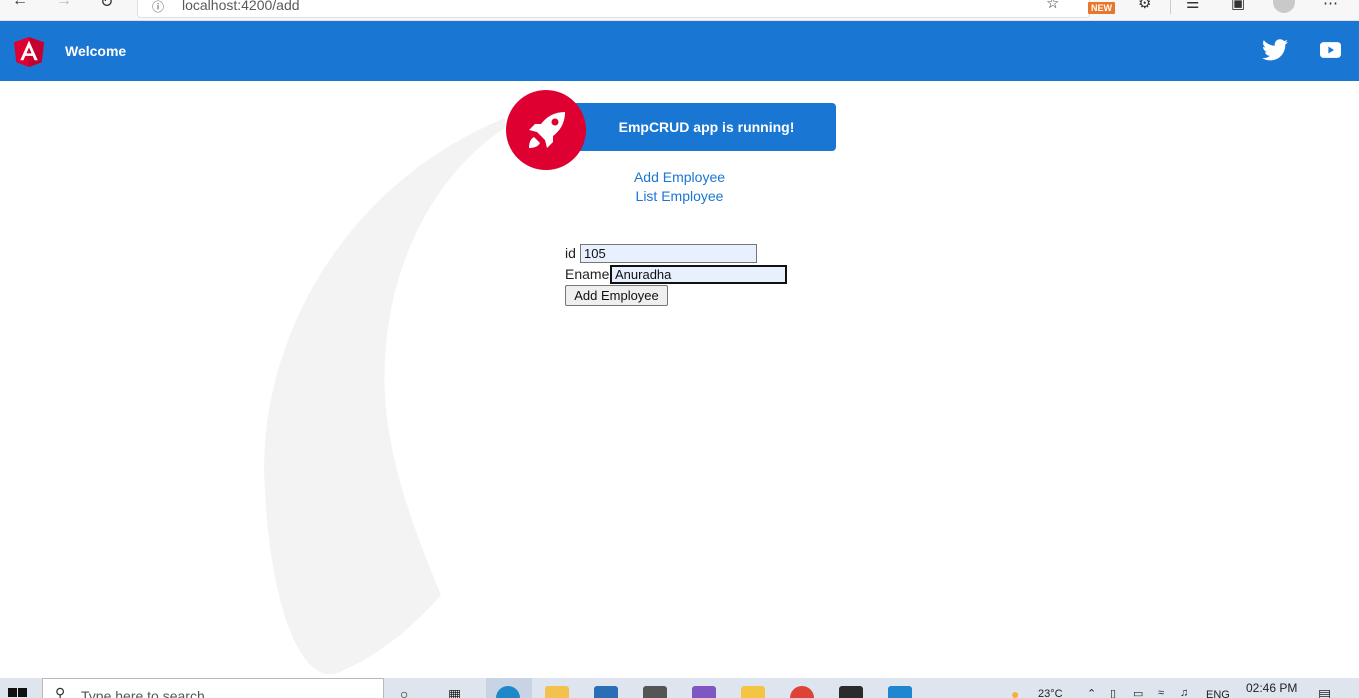 Image resolution: width=1359 pixels, height=698 pixels. I want to click on temperature: 23°C, so click(1050, 693).